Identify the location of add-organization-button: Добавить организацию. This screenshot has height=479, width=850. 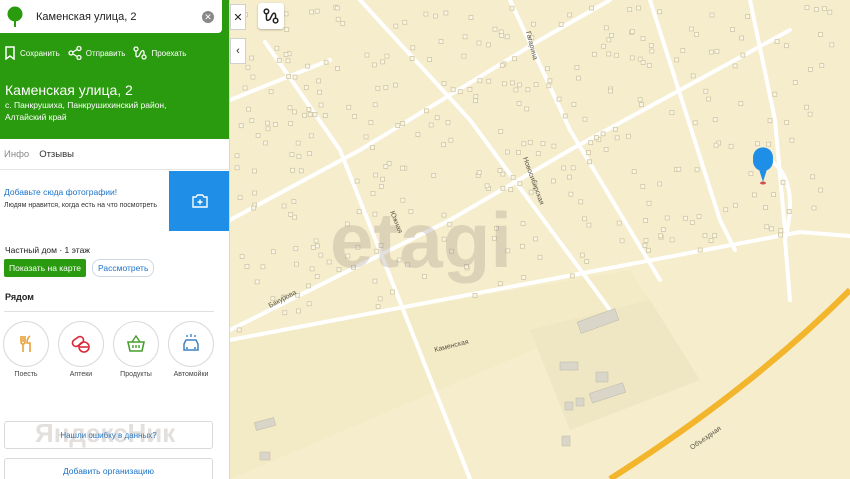
(108, 468).